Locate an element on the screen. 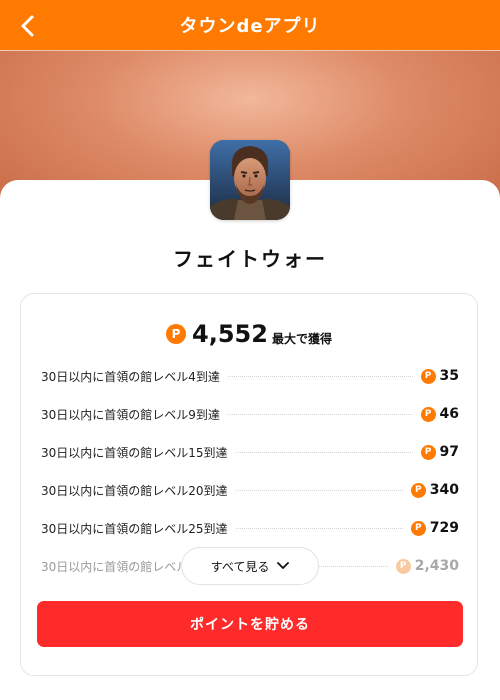 The height and width of the screenshot is (700, 500). mission-points: 2,430 is located at coordinates (436, 566).